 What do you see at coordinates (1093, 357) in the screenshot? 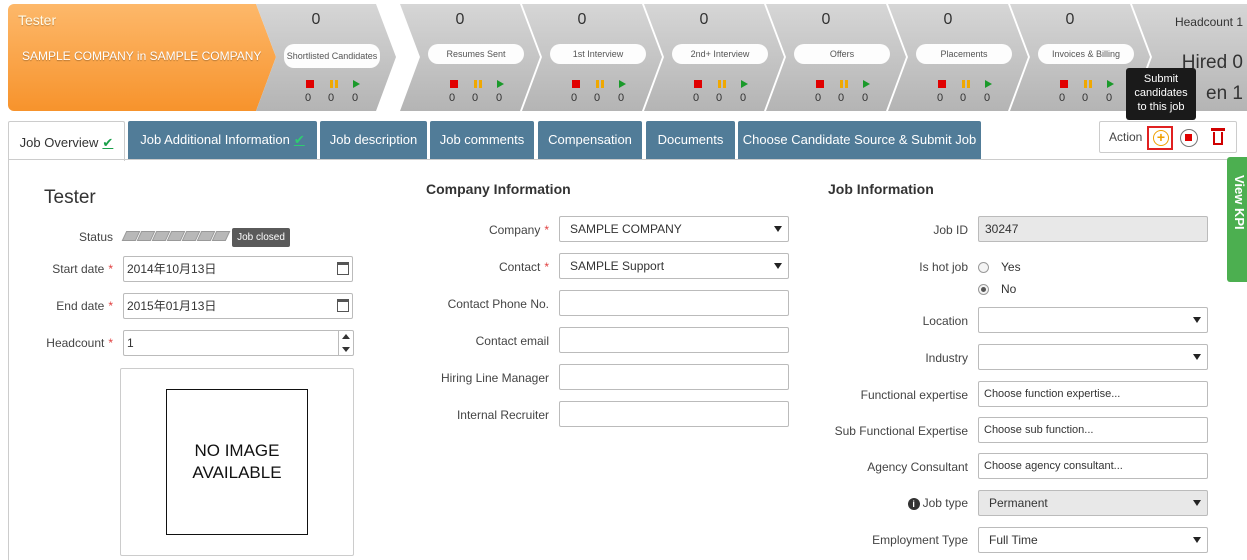
I see `industry-select` at bounding box center [1093, 357].